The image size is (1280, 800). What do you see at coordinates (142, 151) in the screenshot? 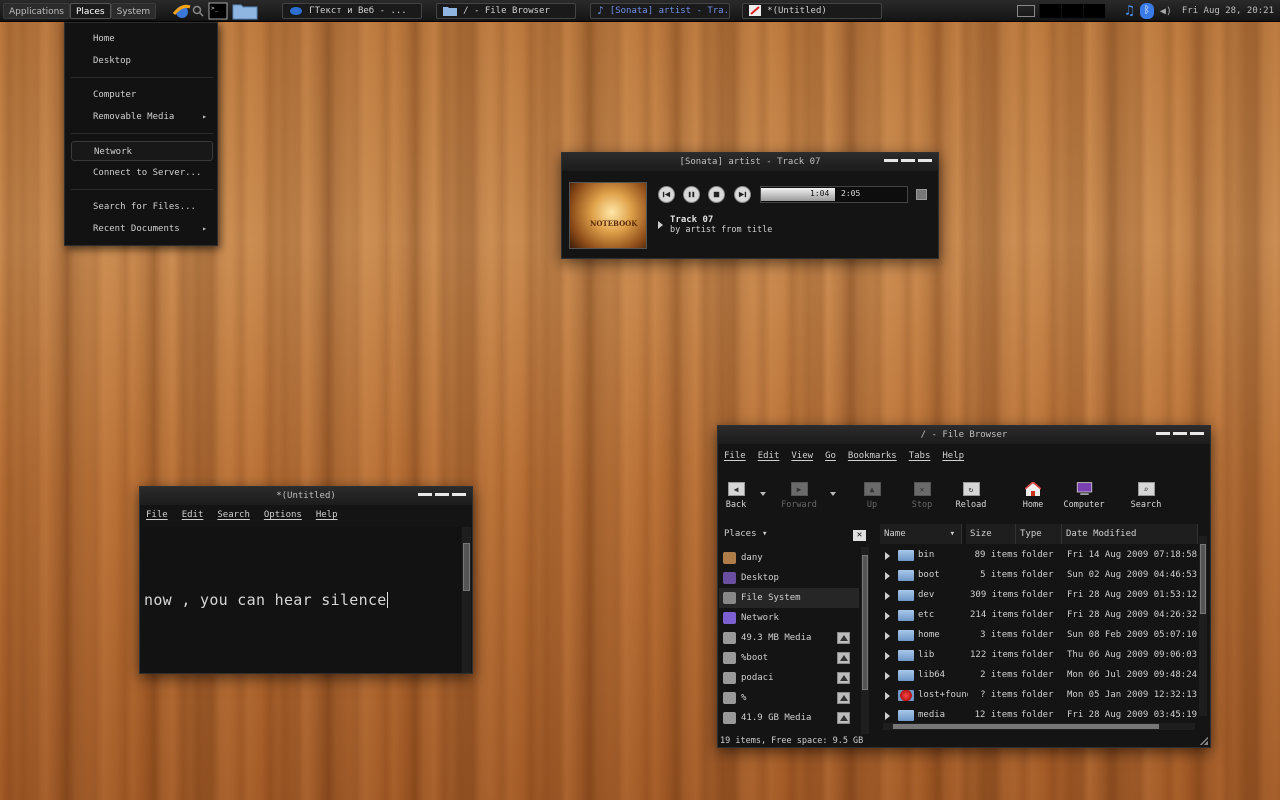
I see `menu-item-network: Network` at bounding box center [142, 151].